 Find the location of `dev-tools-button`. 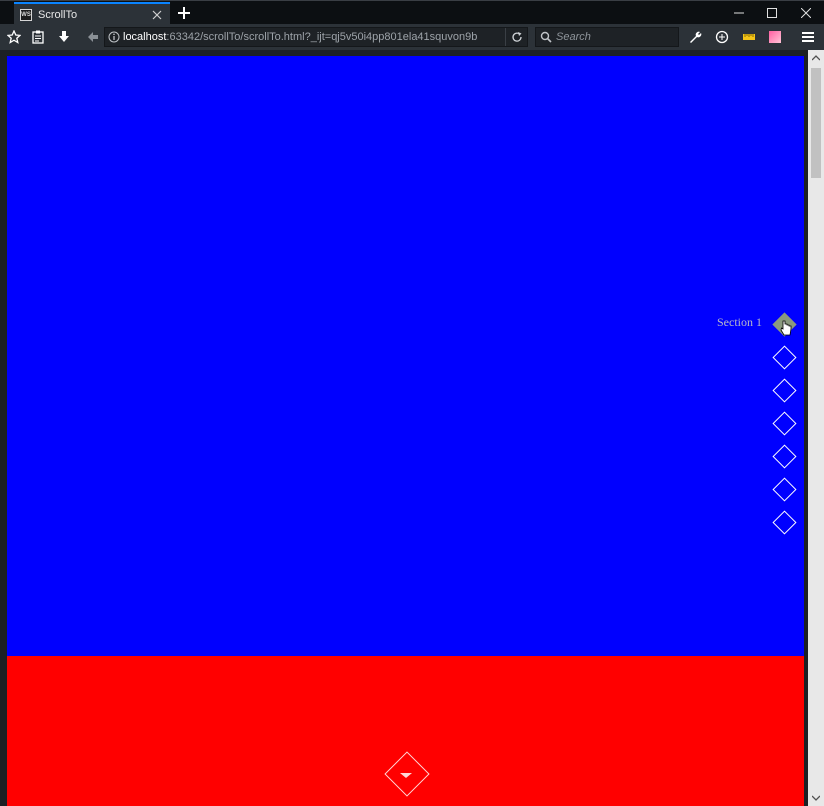

dev-tools-button is located at coordinates (695, 37).